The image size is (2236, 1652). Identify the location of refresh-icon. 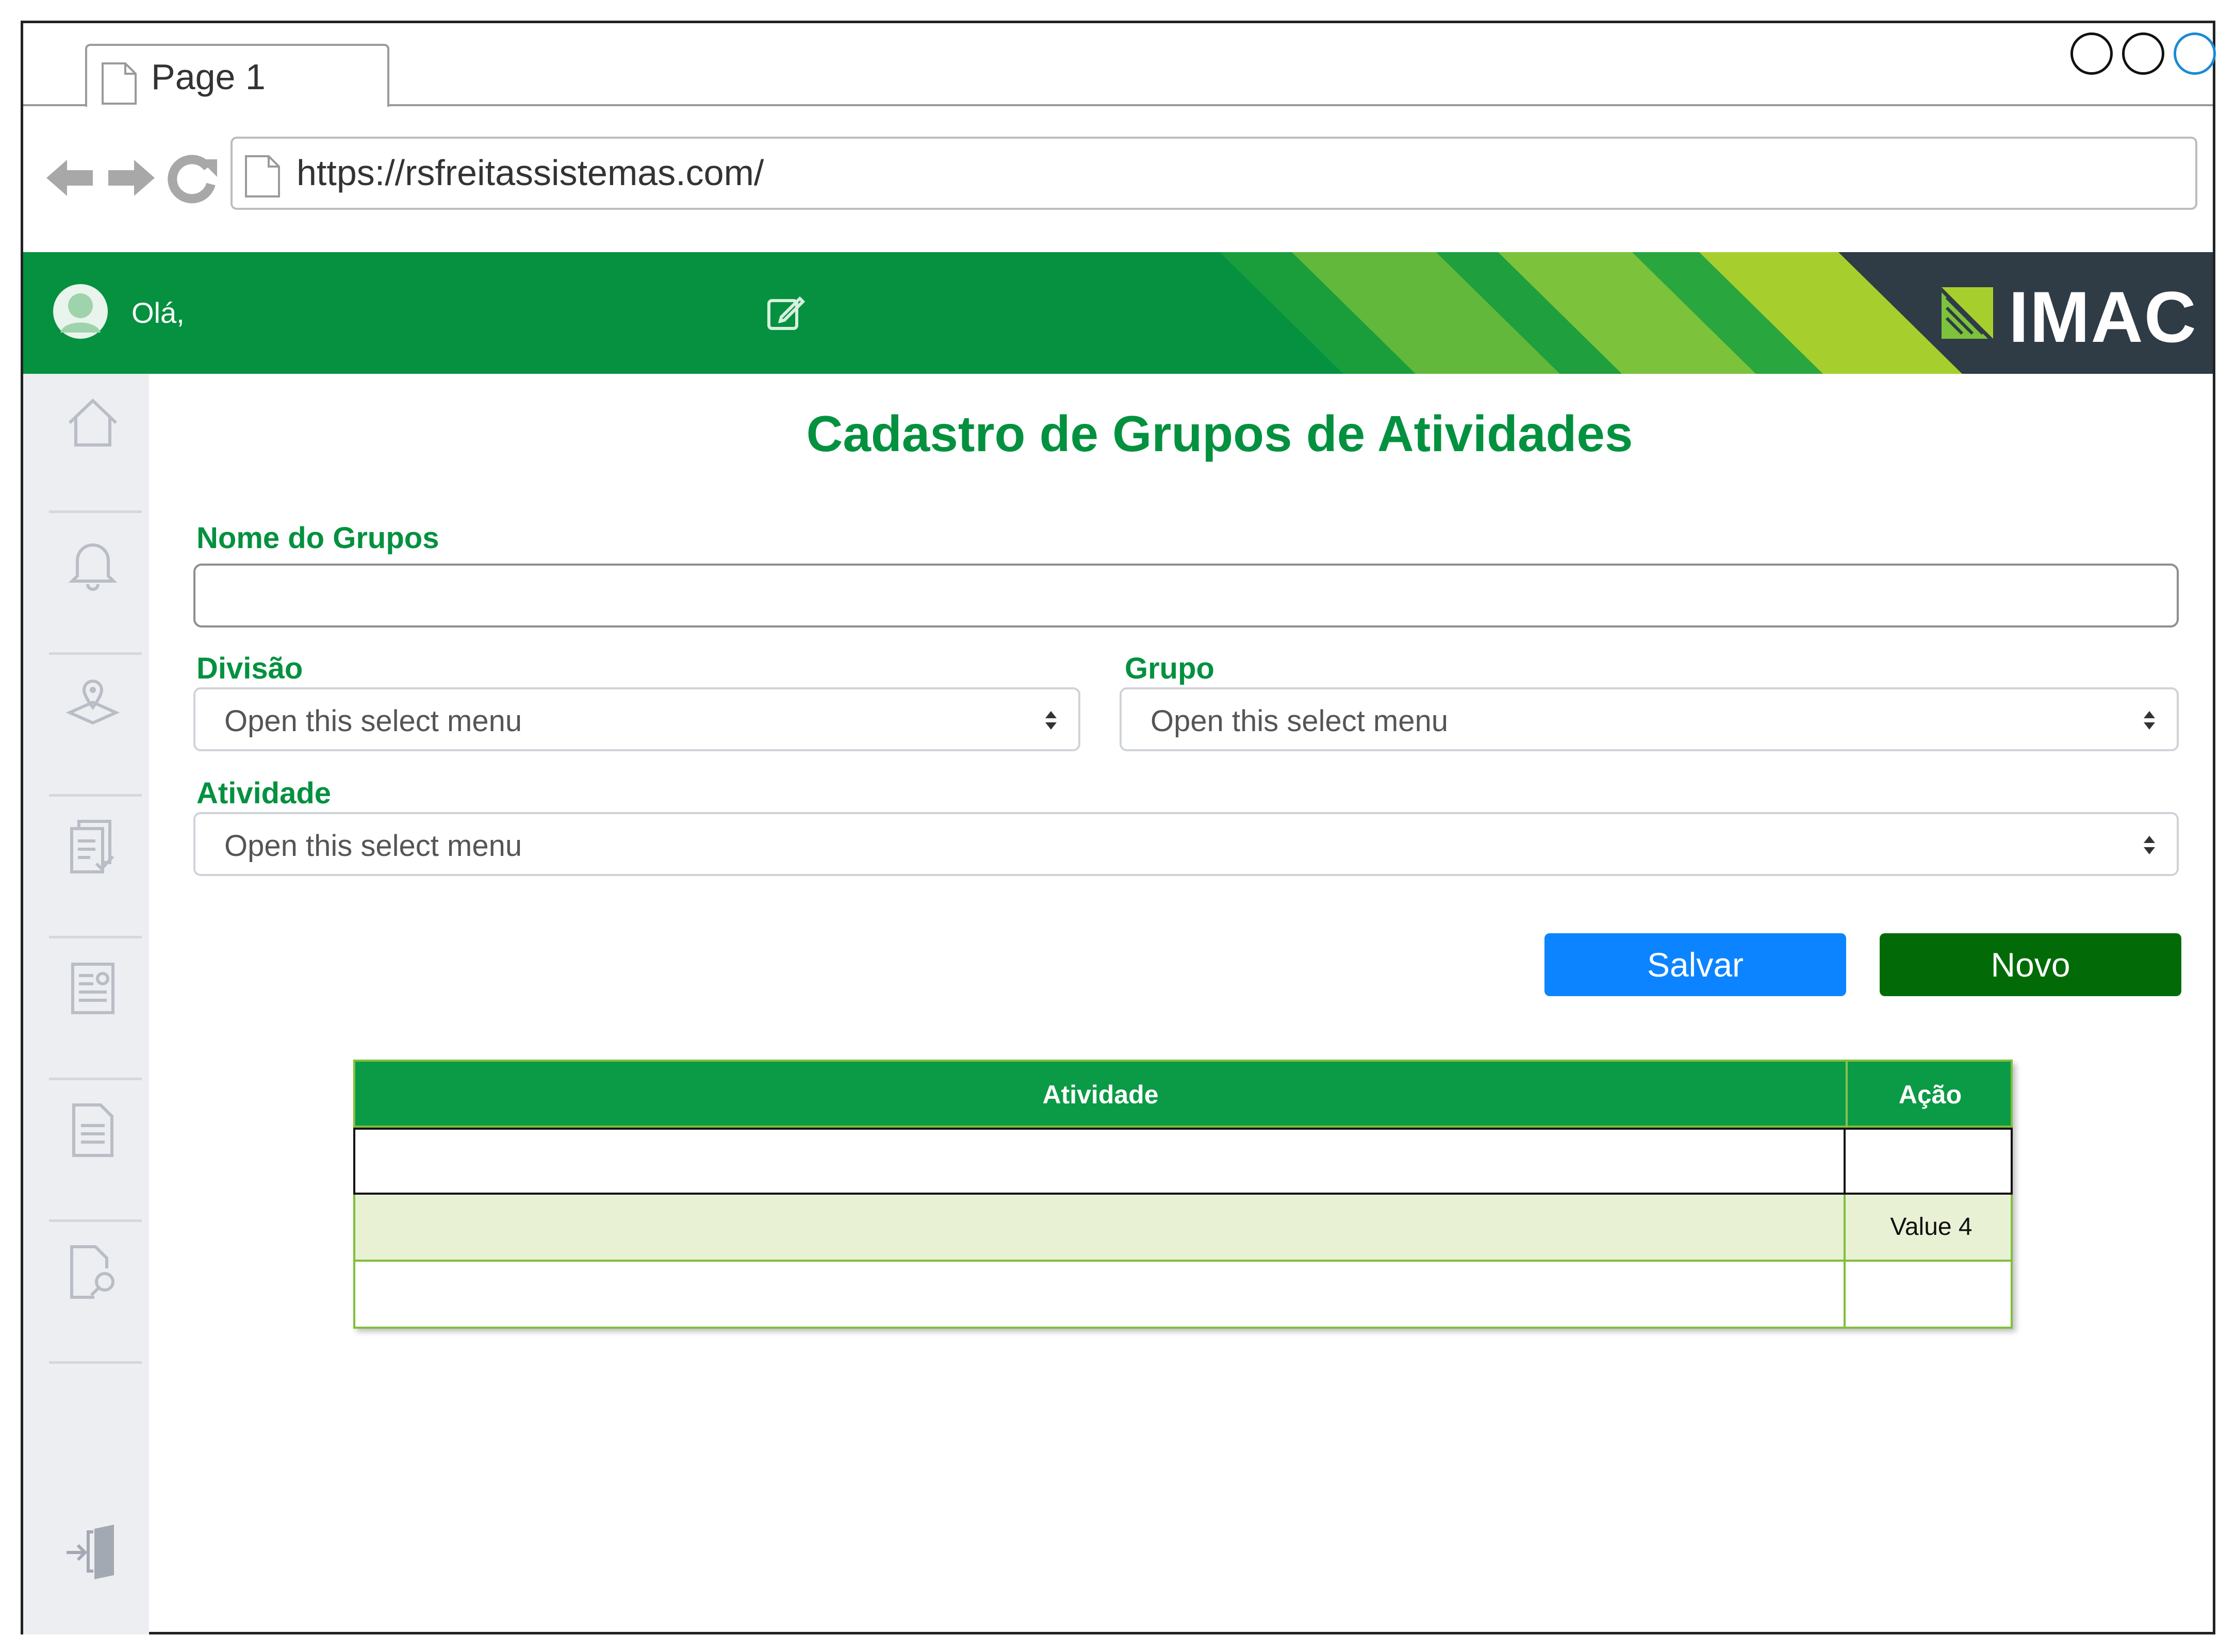
(193, 179).